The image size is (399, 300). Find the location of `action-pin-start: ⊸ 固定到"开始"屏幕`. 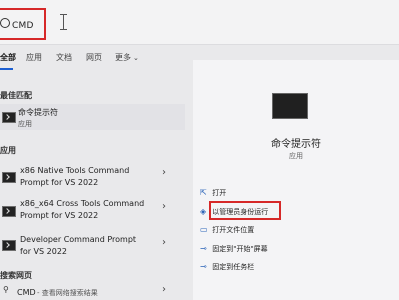

action-pin-start: ⊸ 固定到"开始"屏幕 is located at coordinates (234, 249).